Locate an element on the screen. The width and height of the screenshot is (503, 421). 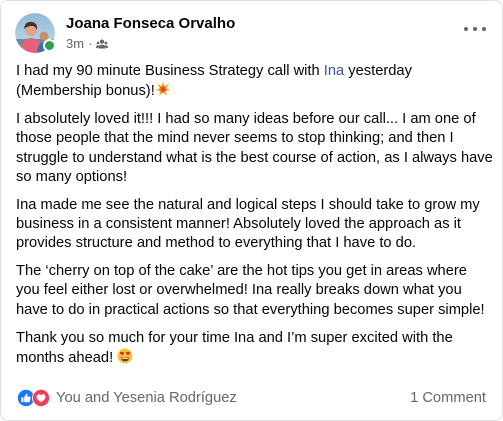
group-icon is located at coordinates (102, 44).